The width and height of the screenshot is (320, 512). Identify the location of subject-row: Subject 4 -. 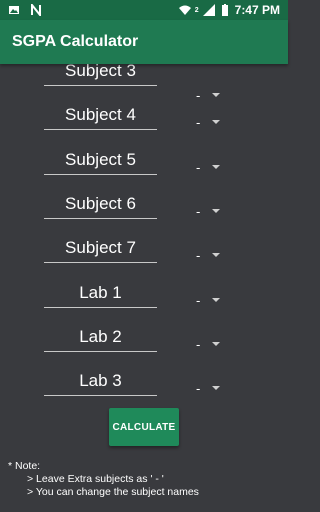
(144, 122).